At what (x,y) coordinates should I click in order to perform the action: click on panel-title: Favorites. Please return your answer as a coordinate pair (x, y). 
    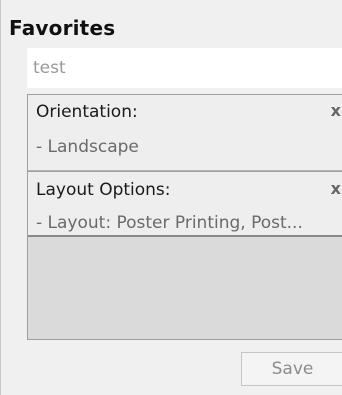
    Looking at the image, I should click on (62, 28).